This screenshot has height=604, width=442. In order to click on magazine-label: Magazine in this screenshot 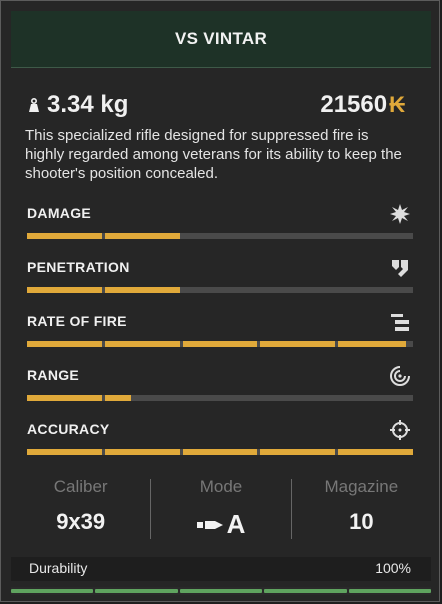, I will do `click(361, 486)`.